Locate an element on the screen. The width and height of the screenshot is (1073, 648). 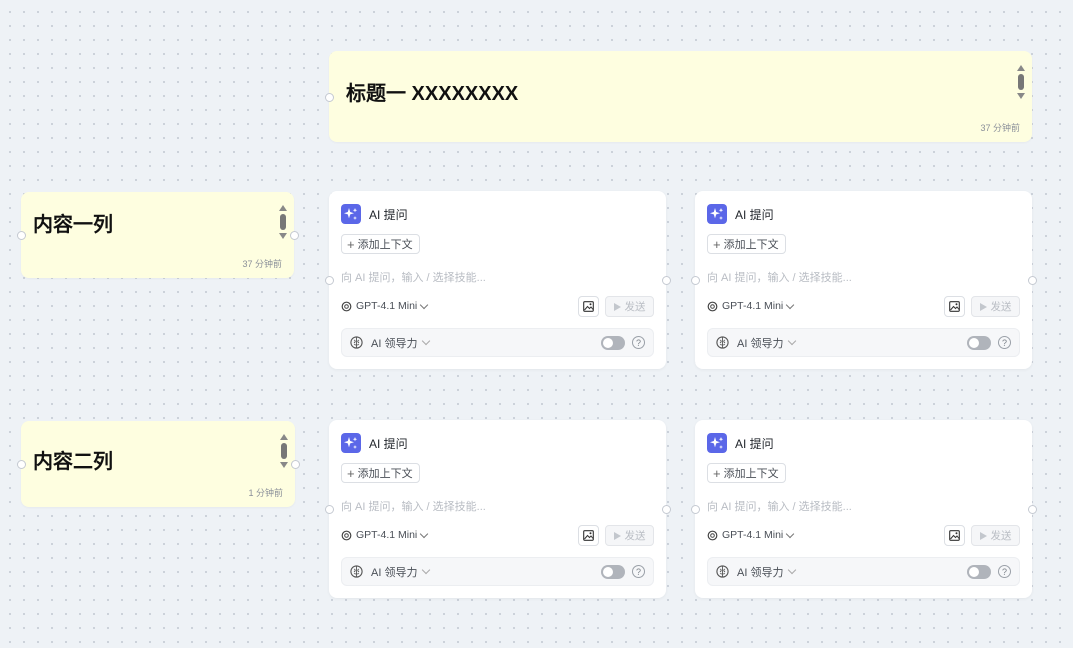
row-note: 内容二列 1 分钟前 is located at coordinates (158, 464).